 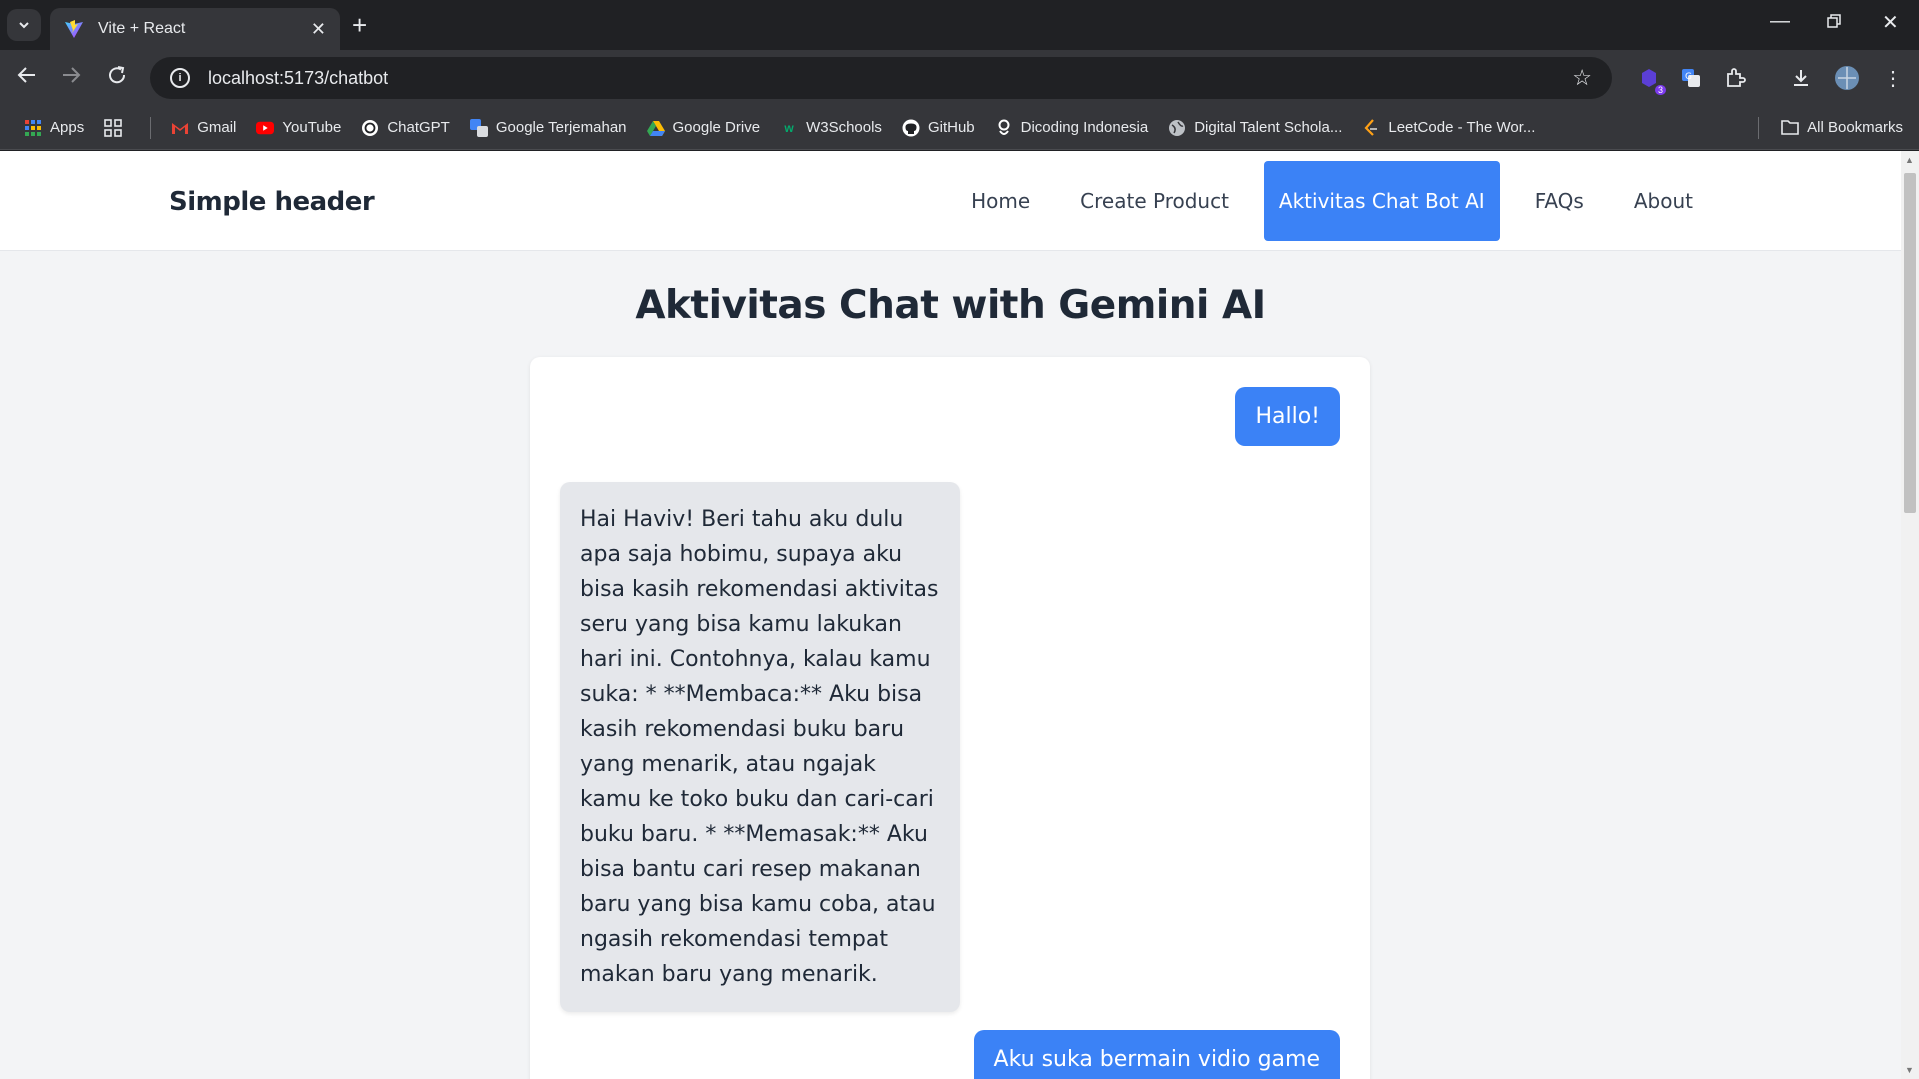 I want to click on bookmark-label: Google Terjemahan, so click(x=561, y=127).